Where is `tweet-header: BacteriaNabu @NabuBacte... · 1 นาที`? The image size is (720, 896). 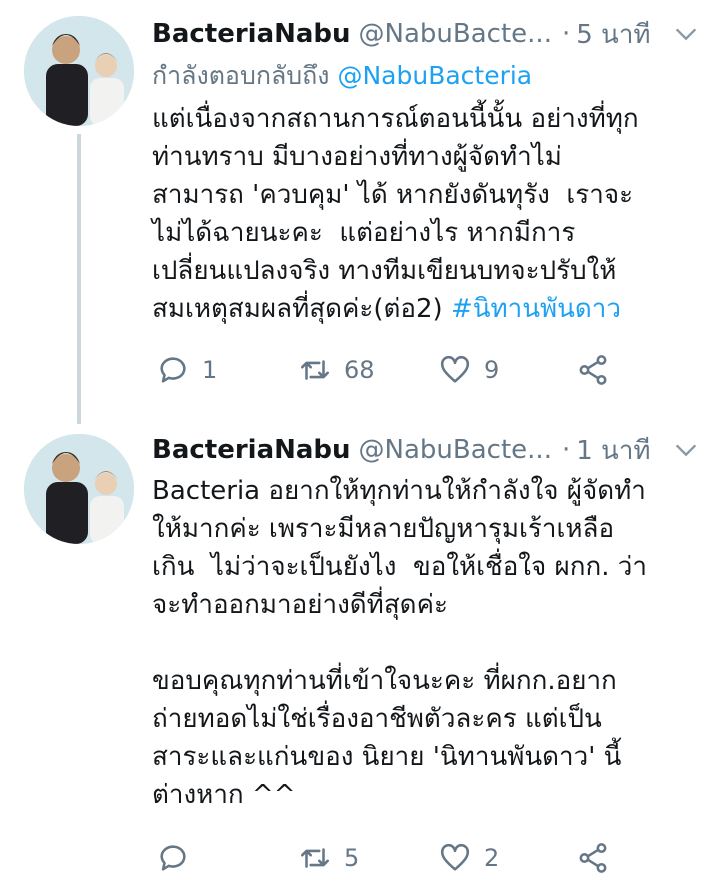 tweet-header: BacteriaNabu @NabuBacte... · 1 นาที is located at coordinates (428, 450).